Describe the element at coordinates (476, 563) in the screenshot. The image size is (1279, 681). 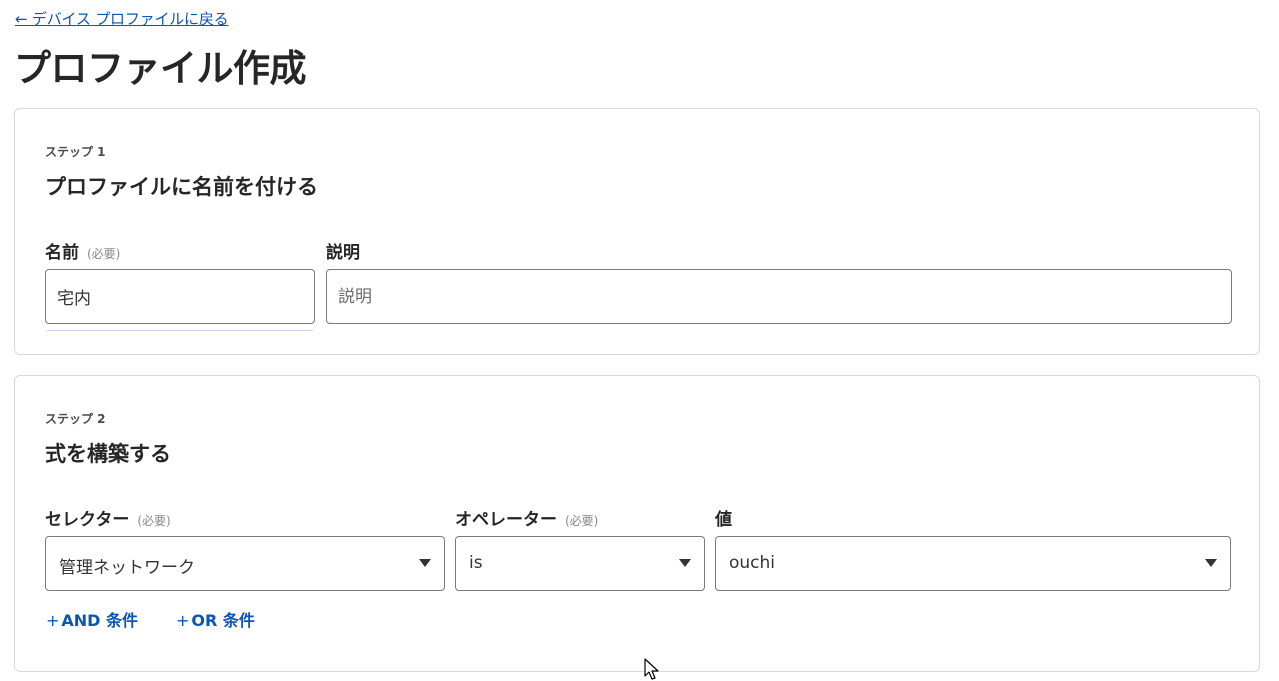
I see `operator-value: is` at that location.